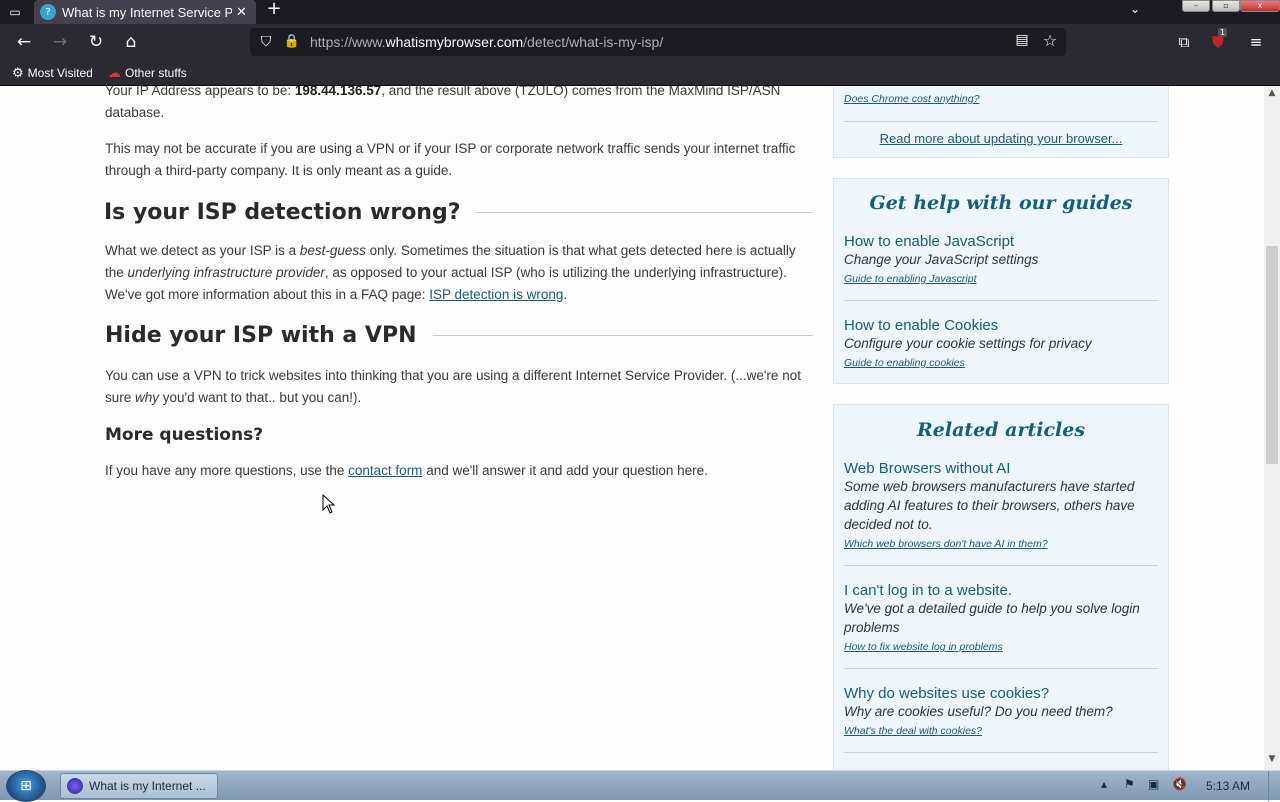 The width and height of the screenshot is (1280, 802). What do you see at coordinates (1129, 784) in the screenshot?
I see `flag-icon: ⚑` at bounding box center [1129, 784].